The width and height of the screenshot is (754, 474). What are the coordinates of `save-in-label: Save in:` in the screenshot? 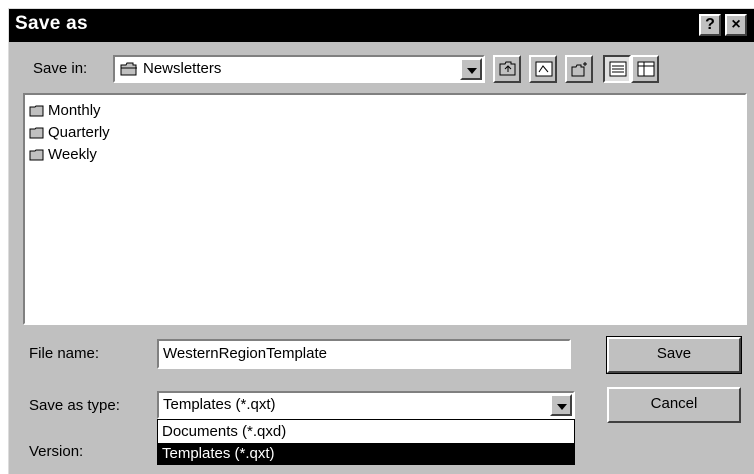 It's located at (60, 68).